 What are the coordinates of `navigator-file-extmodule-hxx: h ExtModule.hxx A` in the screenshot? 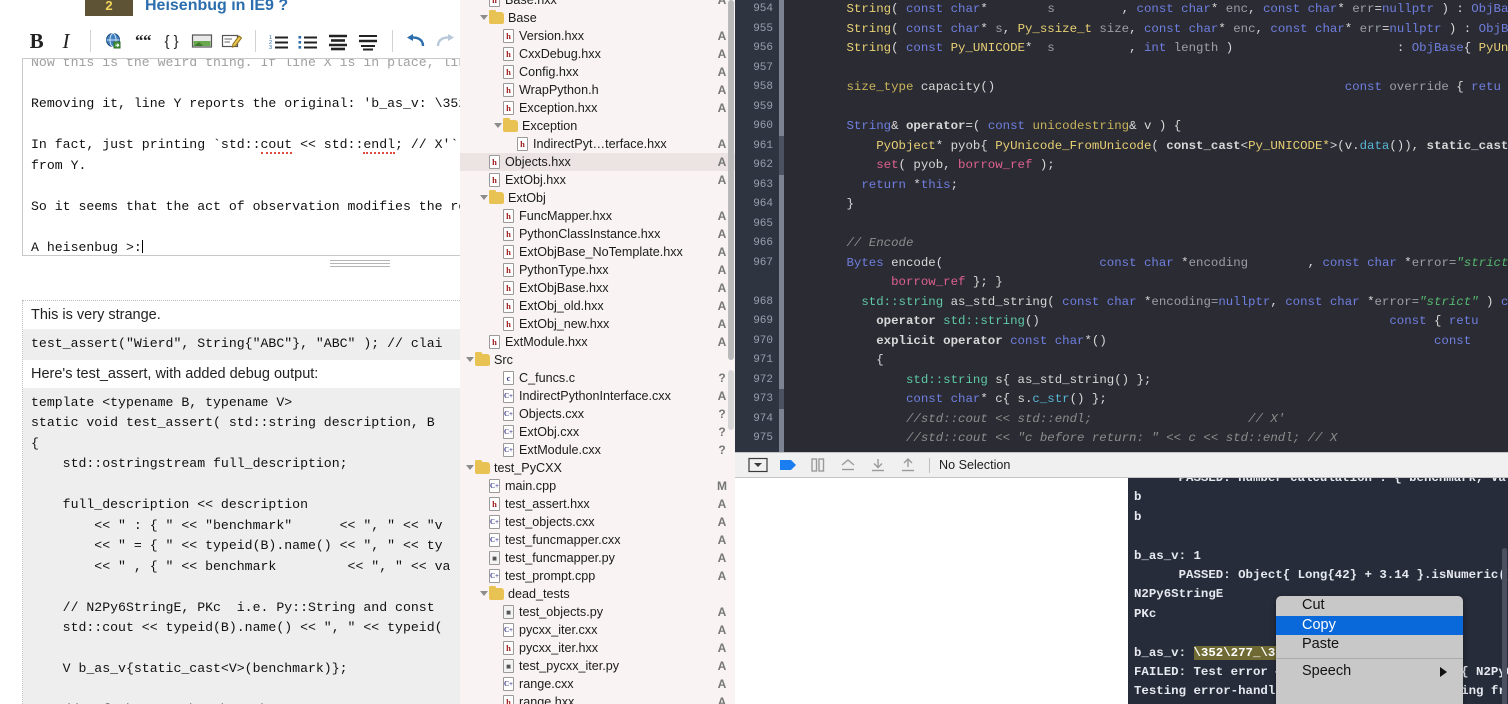 It's located at (597, 342).